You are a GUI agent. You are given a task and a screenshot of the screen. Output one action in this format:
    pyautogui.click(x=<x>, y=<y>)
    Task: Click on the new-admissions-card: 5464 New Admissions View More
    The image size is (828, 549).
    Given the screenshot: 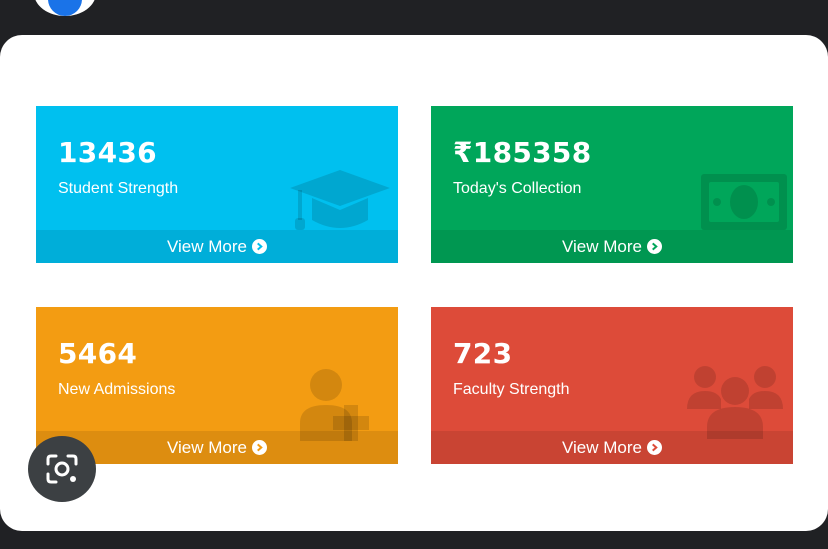 What is the action you would take?
    pyautogui.click(x=217, y=385)
    